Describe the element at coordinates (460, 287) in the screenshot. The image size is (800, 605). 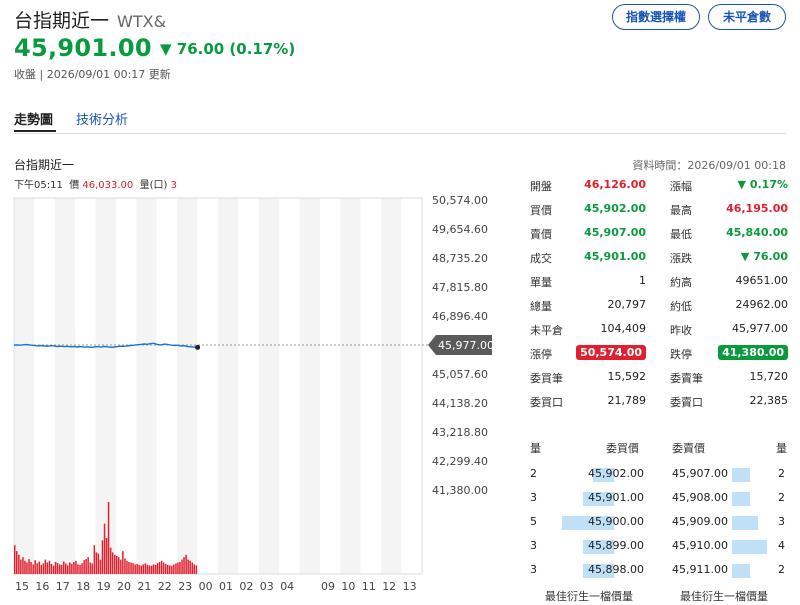
I see `y-tick-label: 47,815.80` at that location.